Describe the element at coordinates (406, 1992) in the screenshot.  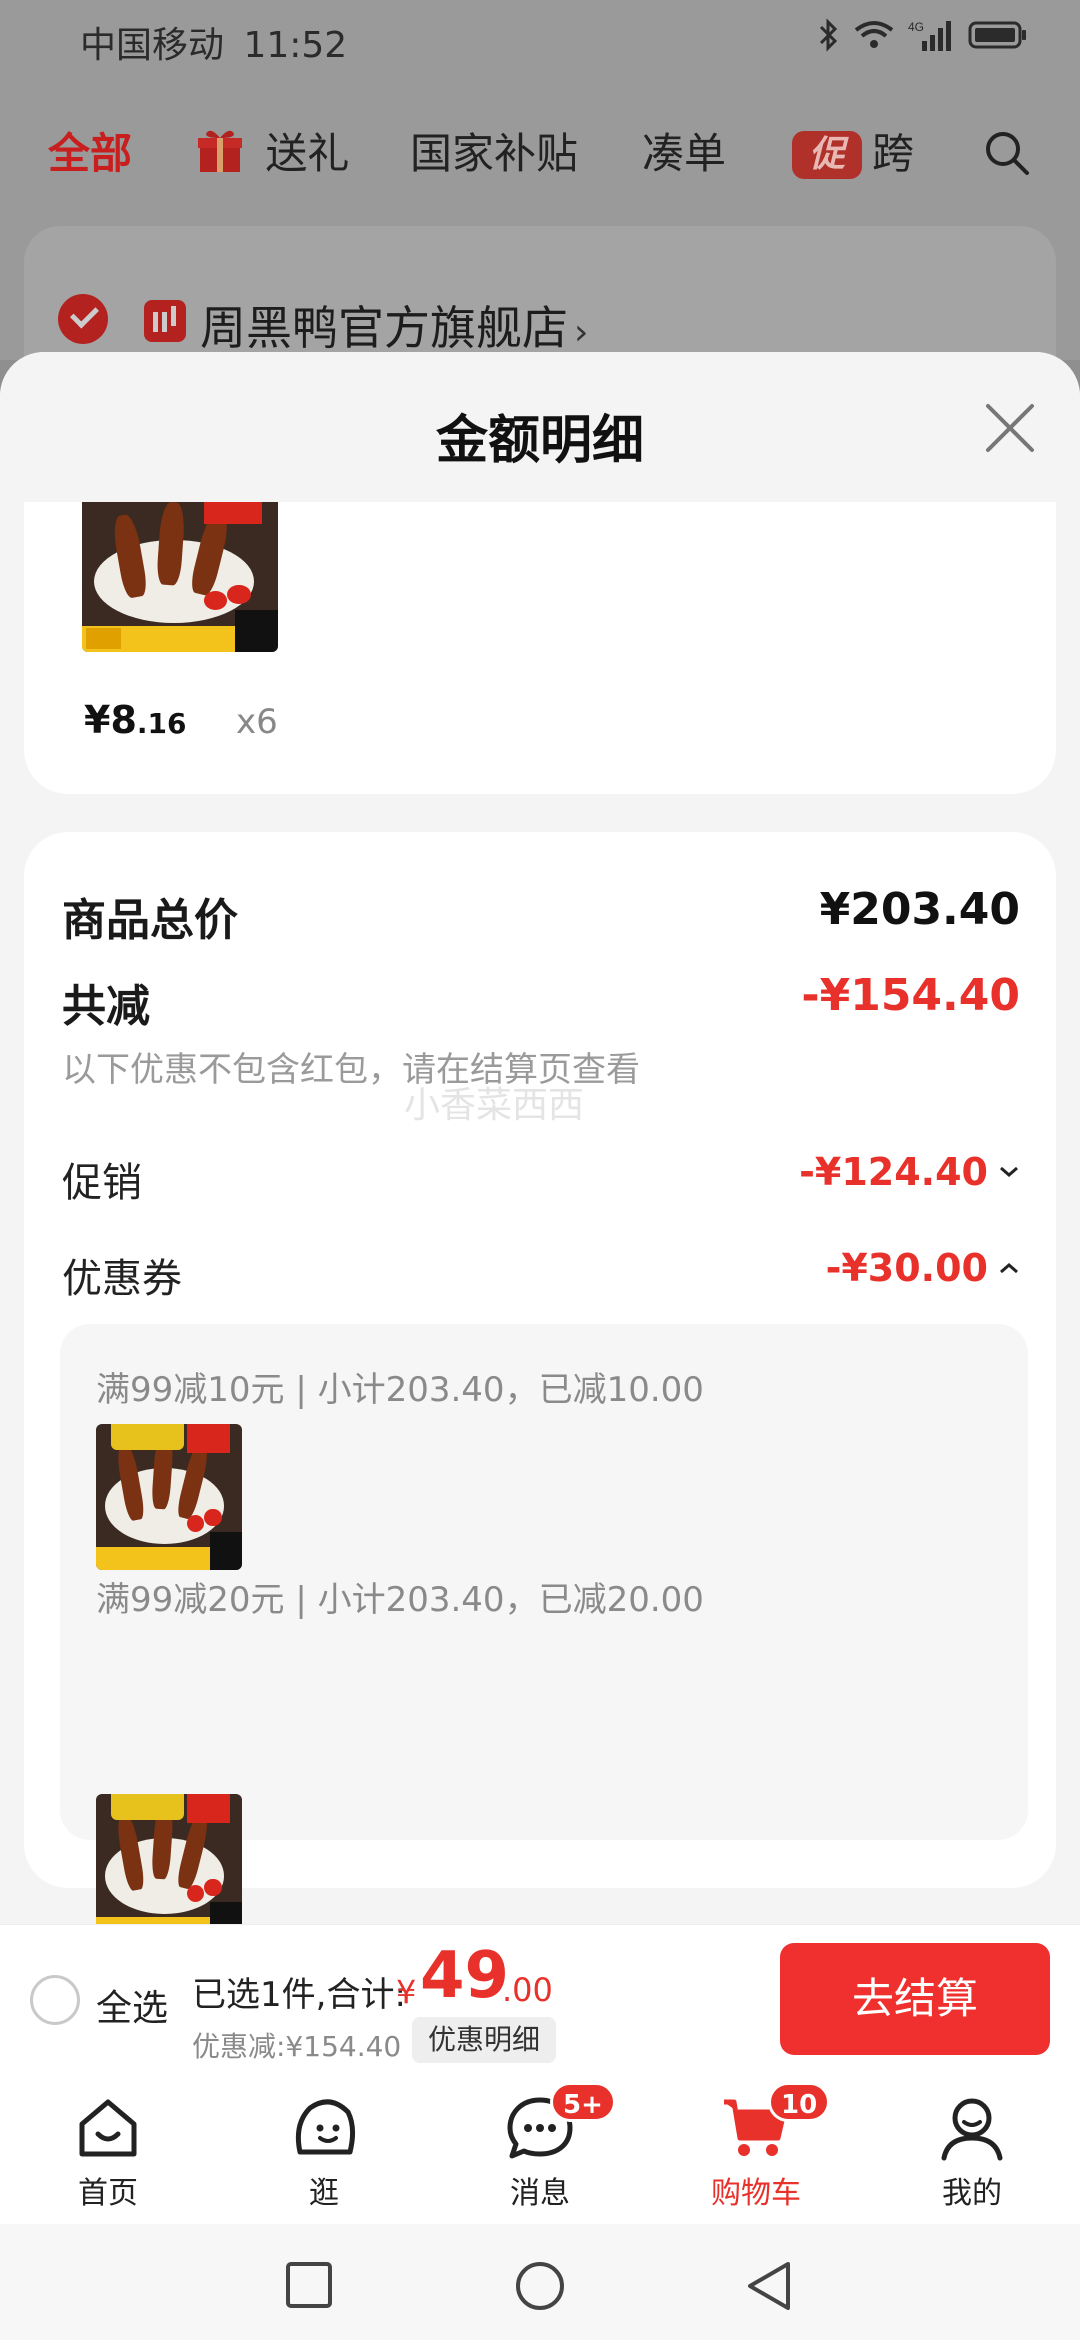
I see `sum-currency: ¥` at that location.